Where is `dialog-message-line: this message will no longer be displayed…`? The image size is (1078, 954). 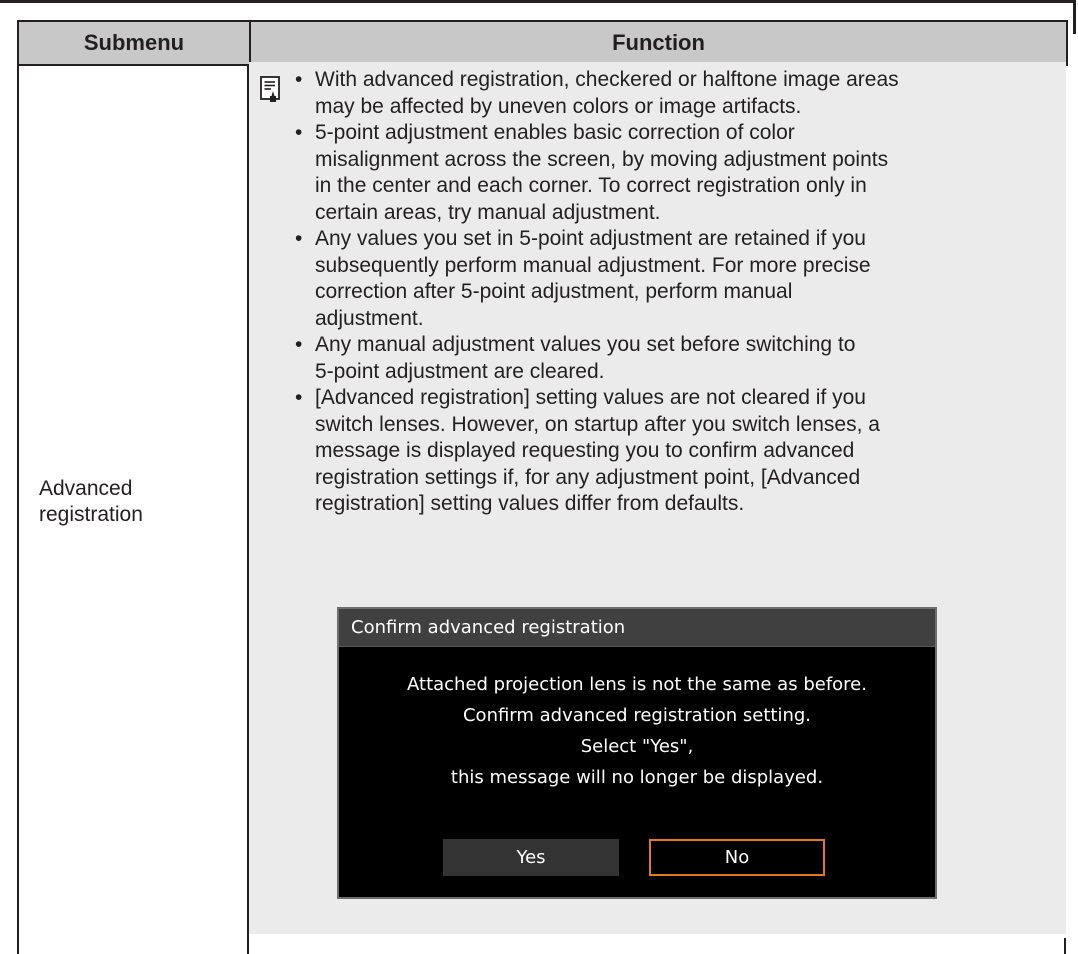
dialog-message-line: this message will no longer be displayed… is located at coordinates (637, 777).